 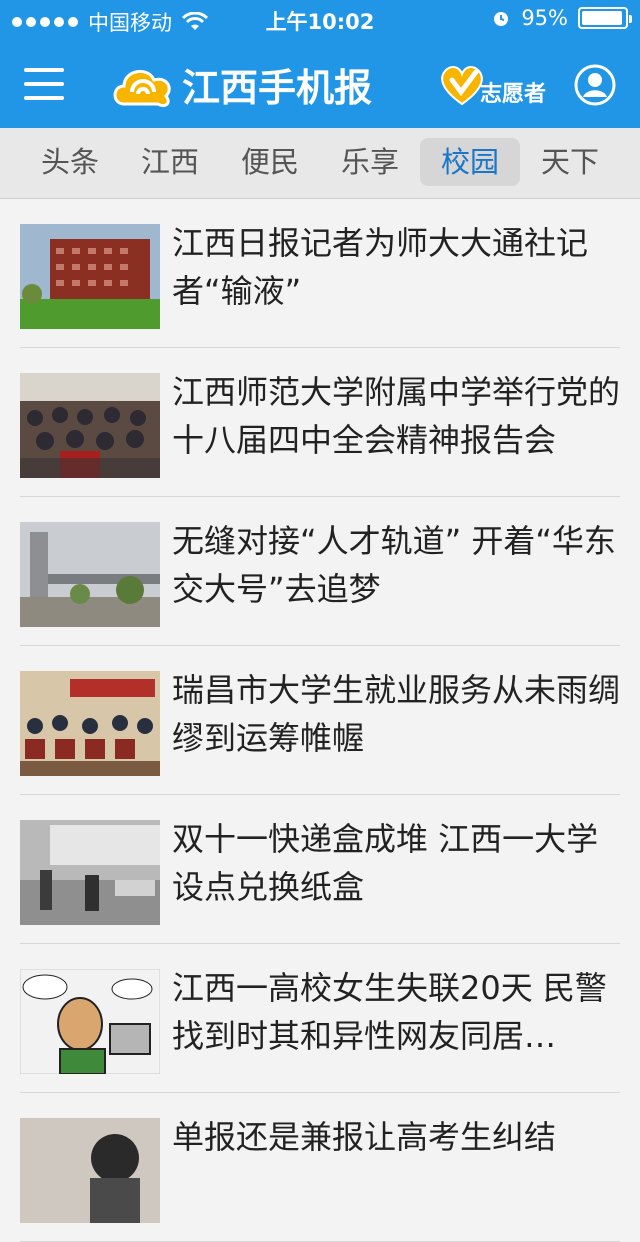 I want to click on news-item: 江西日报记者为师大大通社记者“输液”, so click(x=320, y=273).